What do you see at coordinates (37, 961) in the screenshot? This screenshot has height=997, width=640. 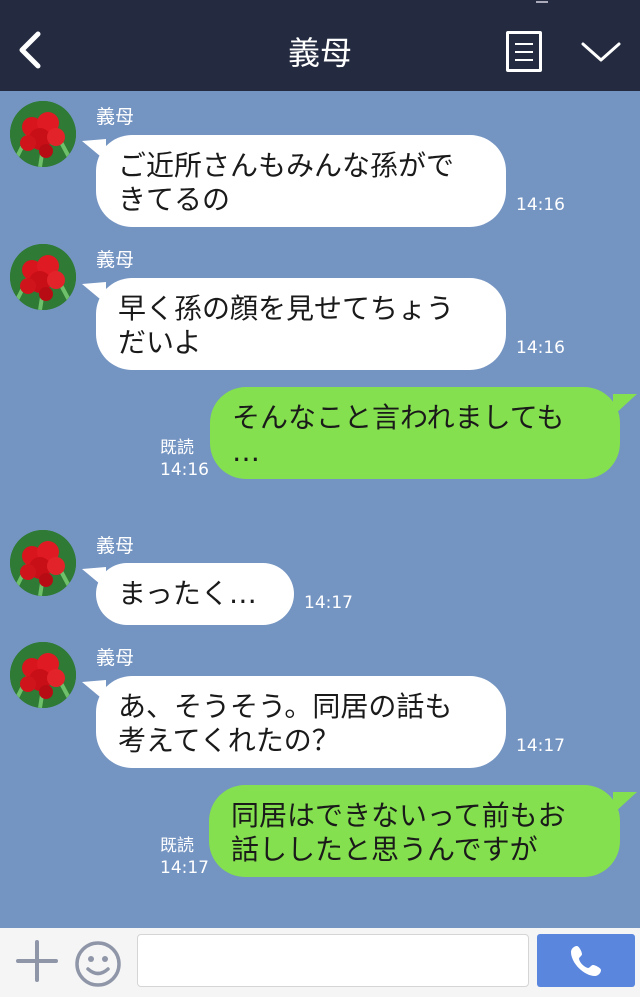 I see `plus-icon` at bounding box center [37, 961].